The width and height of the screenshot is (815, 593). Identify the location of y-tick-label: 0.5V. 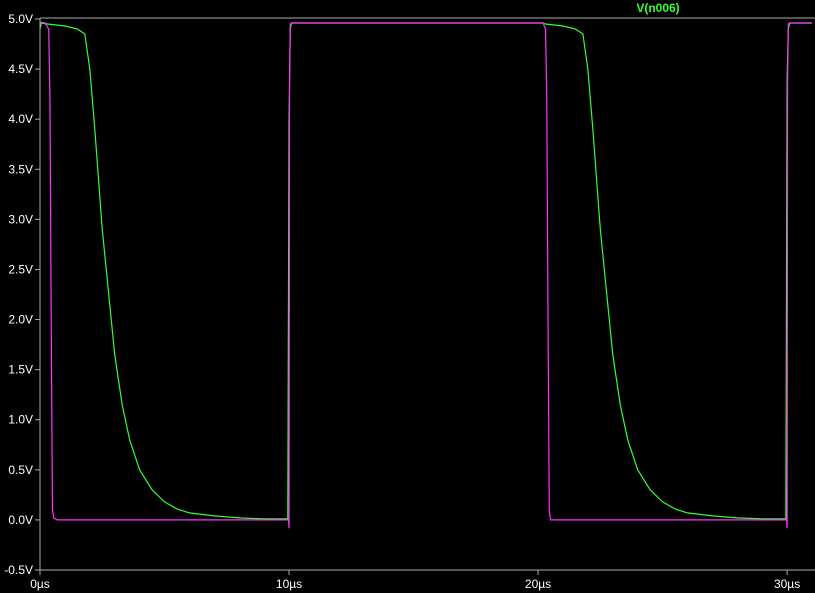
(20, 470).